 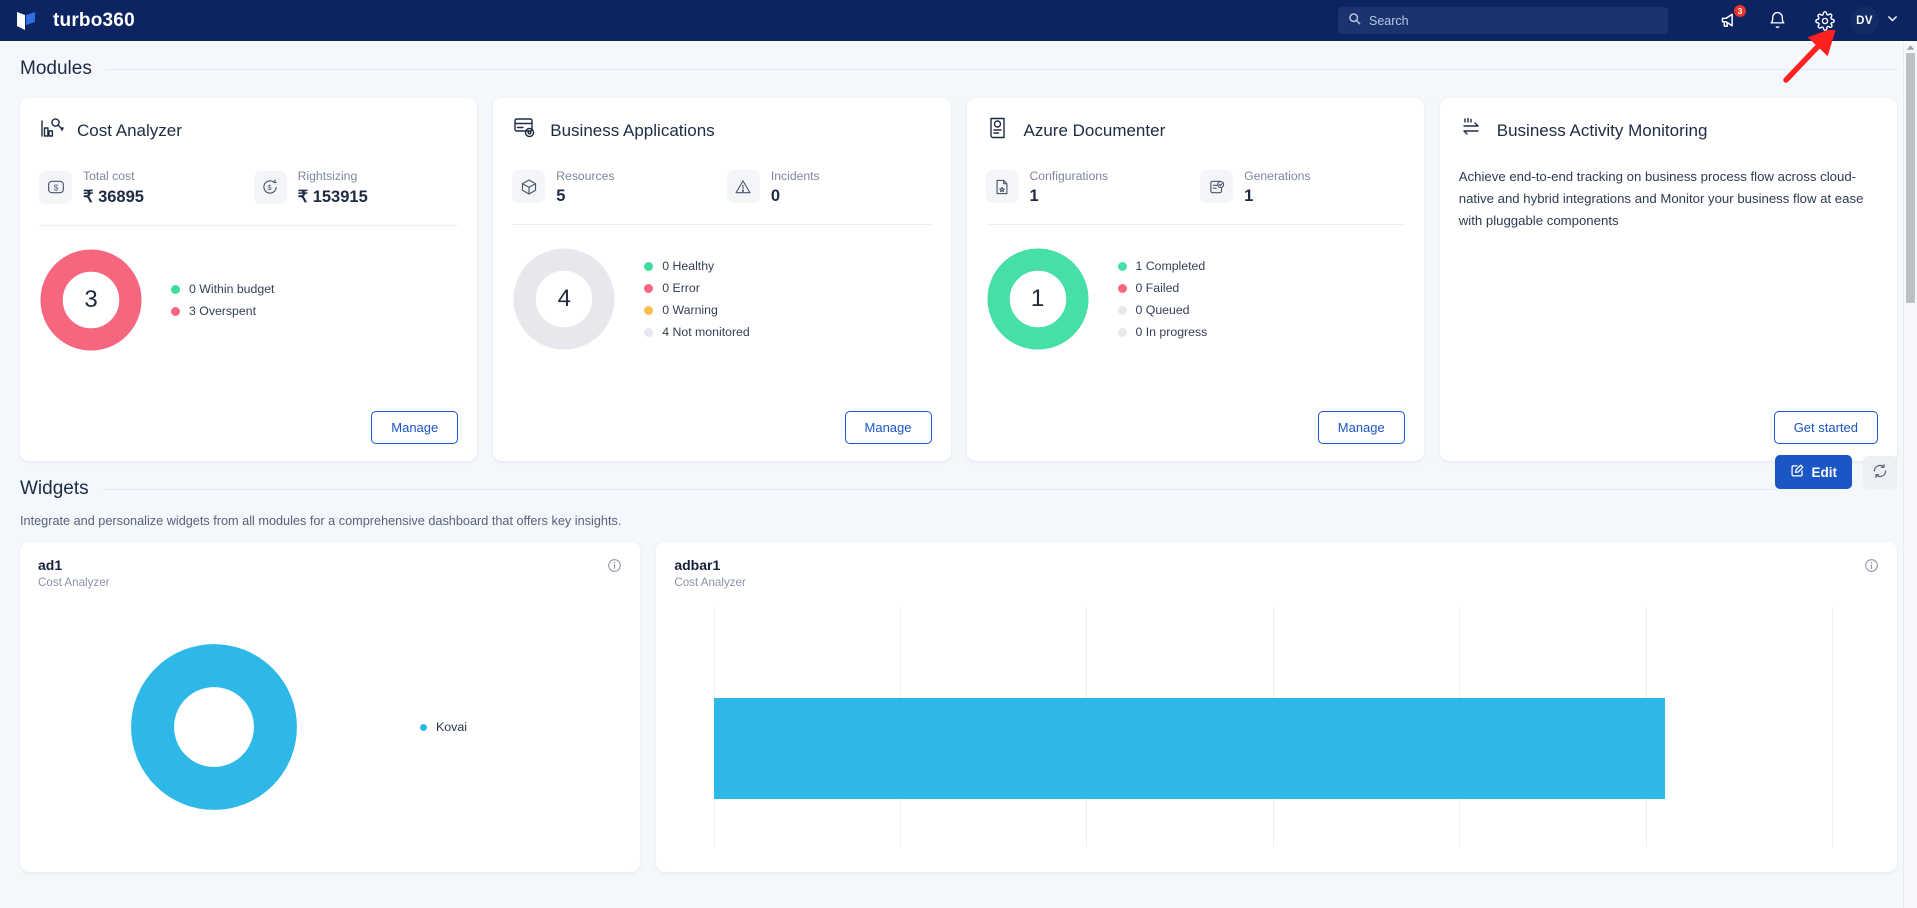 I want to click on document-check-icon, so click(x=1217, y=187).